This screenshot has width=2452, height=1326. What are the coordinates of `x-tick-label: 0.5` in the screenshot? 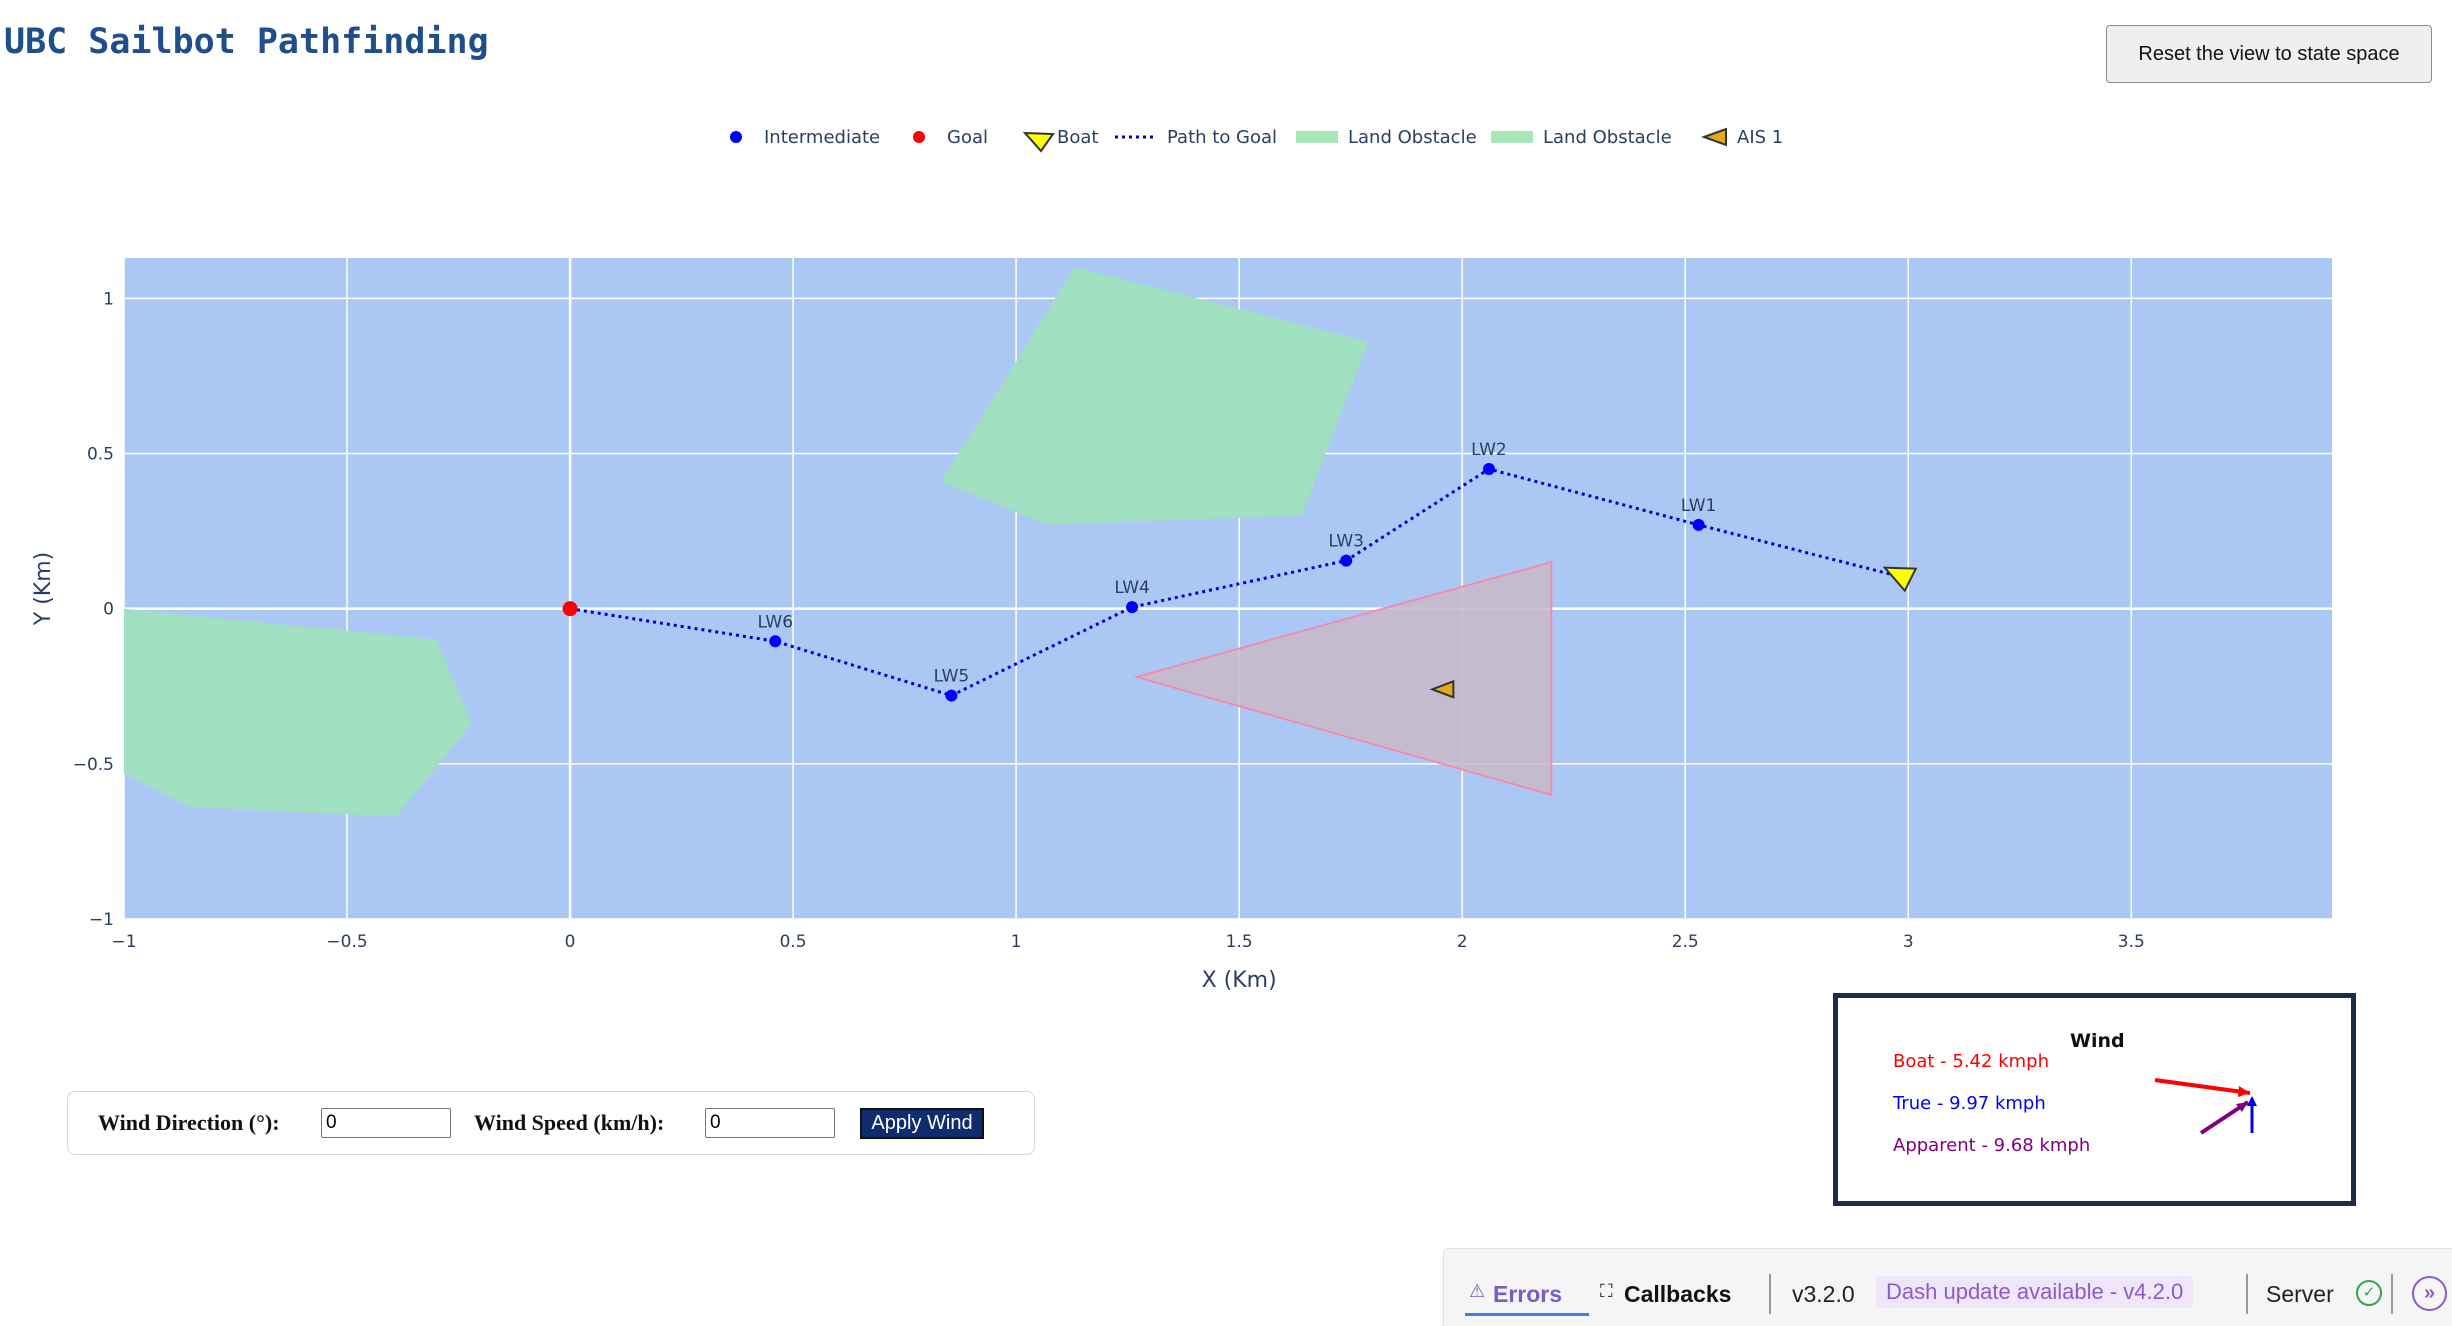 It's located at (793, 942).